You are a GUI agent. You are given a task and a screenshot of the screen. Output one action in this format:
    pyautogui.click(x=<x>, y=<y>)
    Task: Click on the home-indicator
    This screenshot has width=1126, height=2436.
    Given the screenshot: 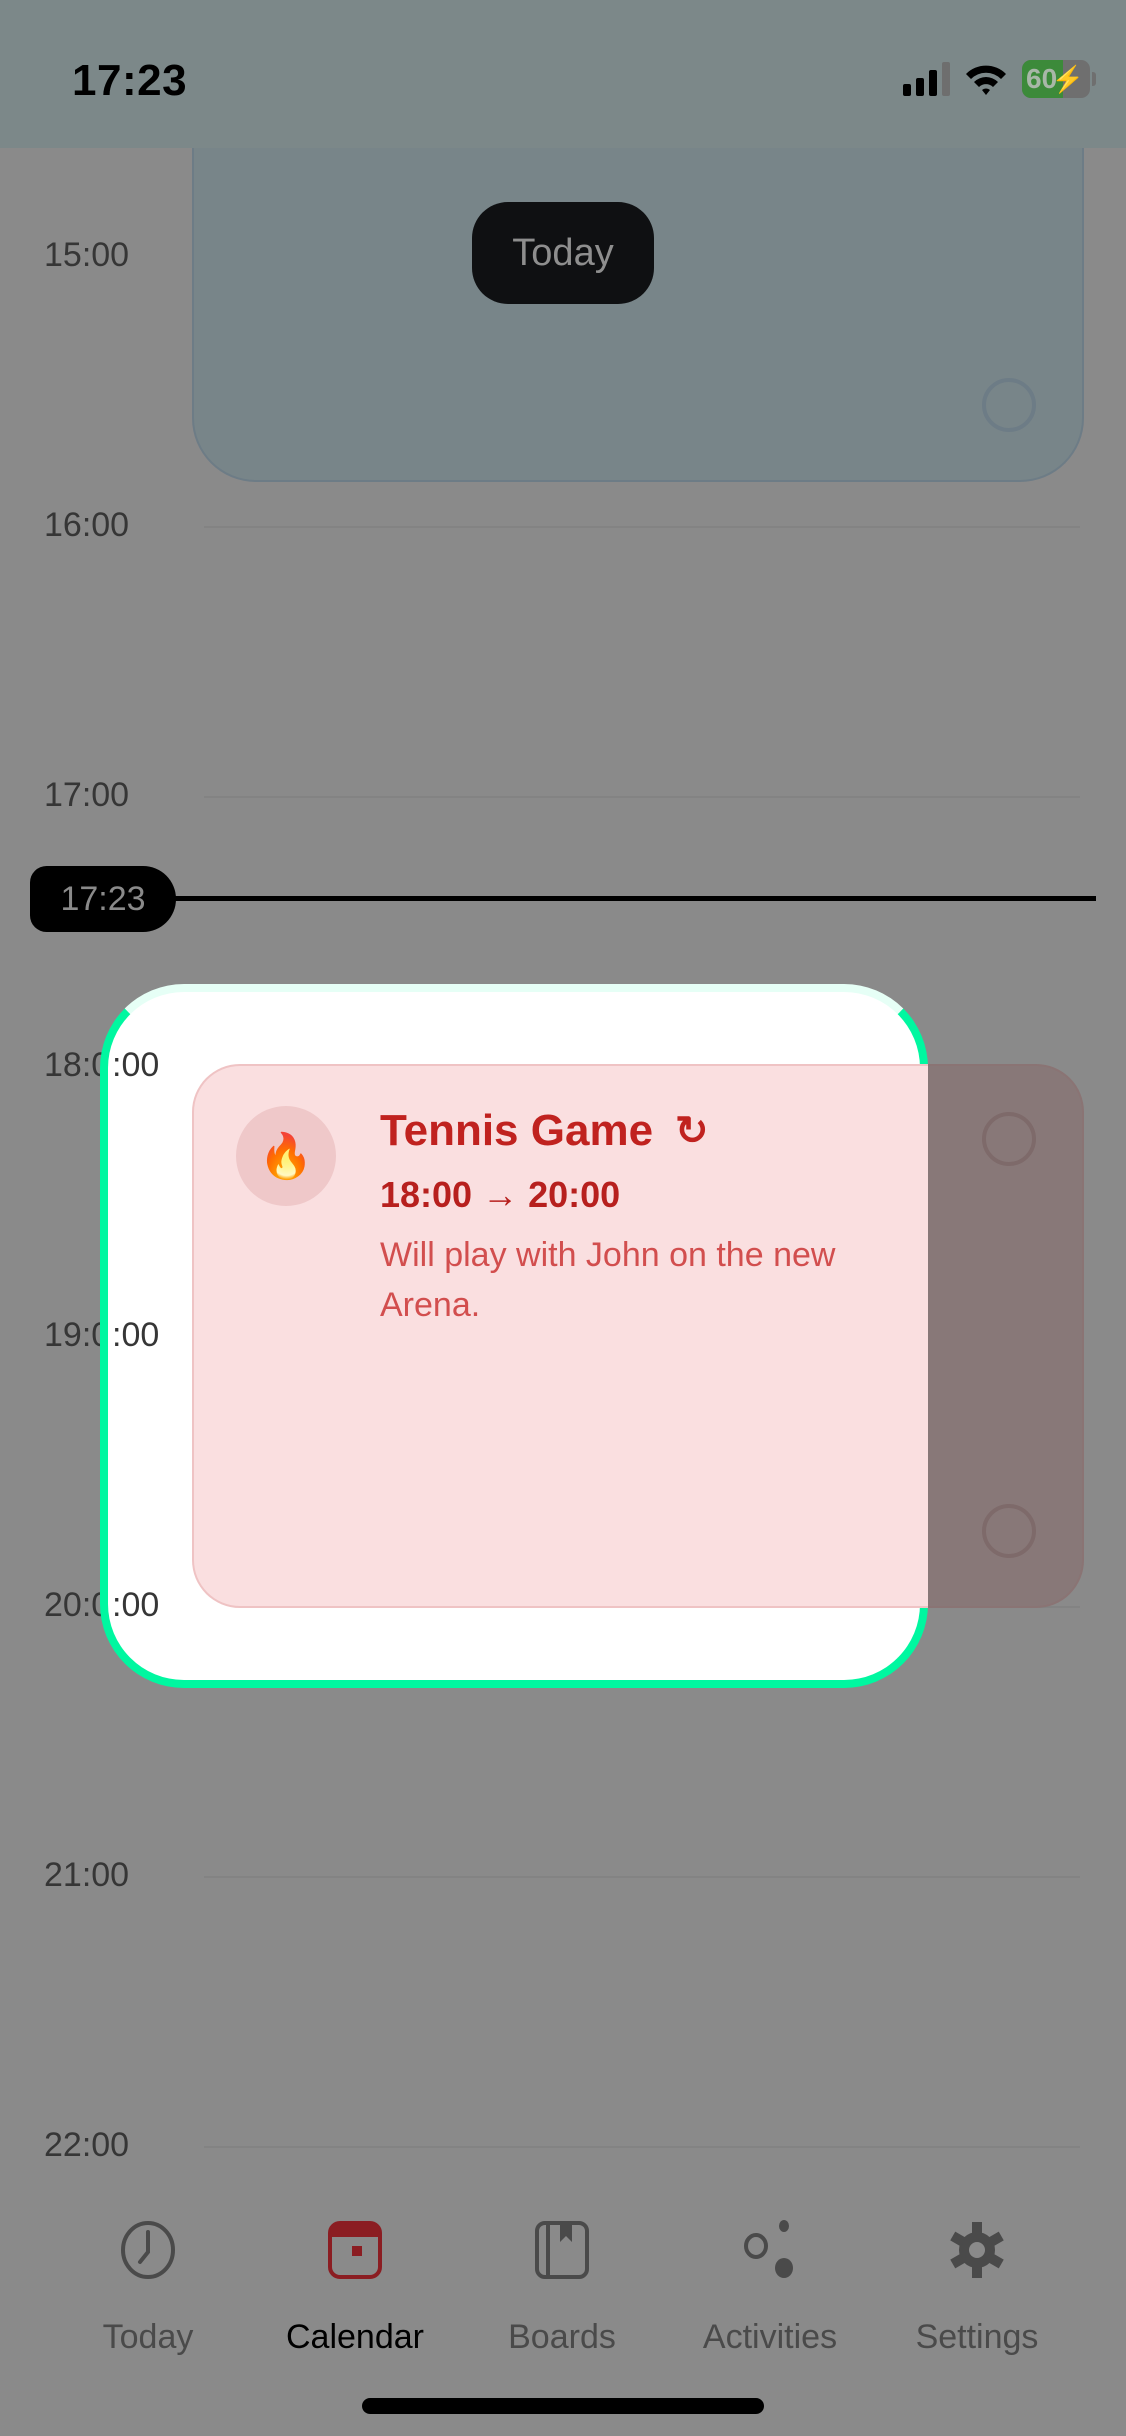 What is the action you would take?
    pyautogui.click(x=563, y=2406)
    